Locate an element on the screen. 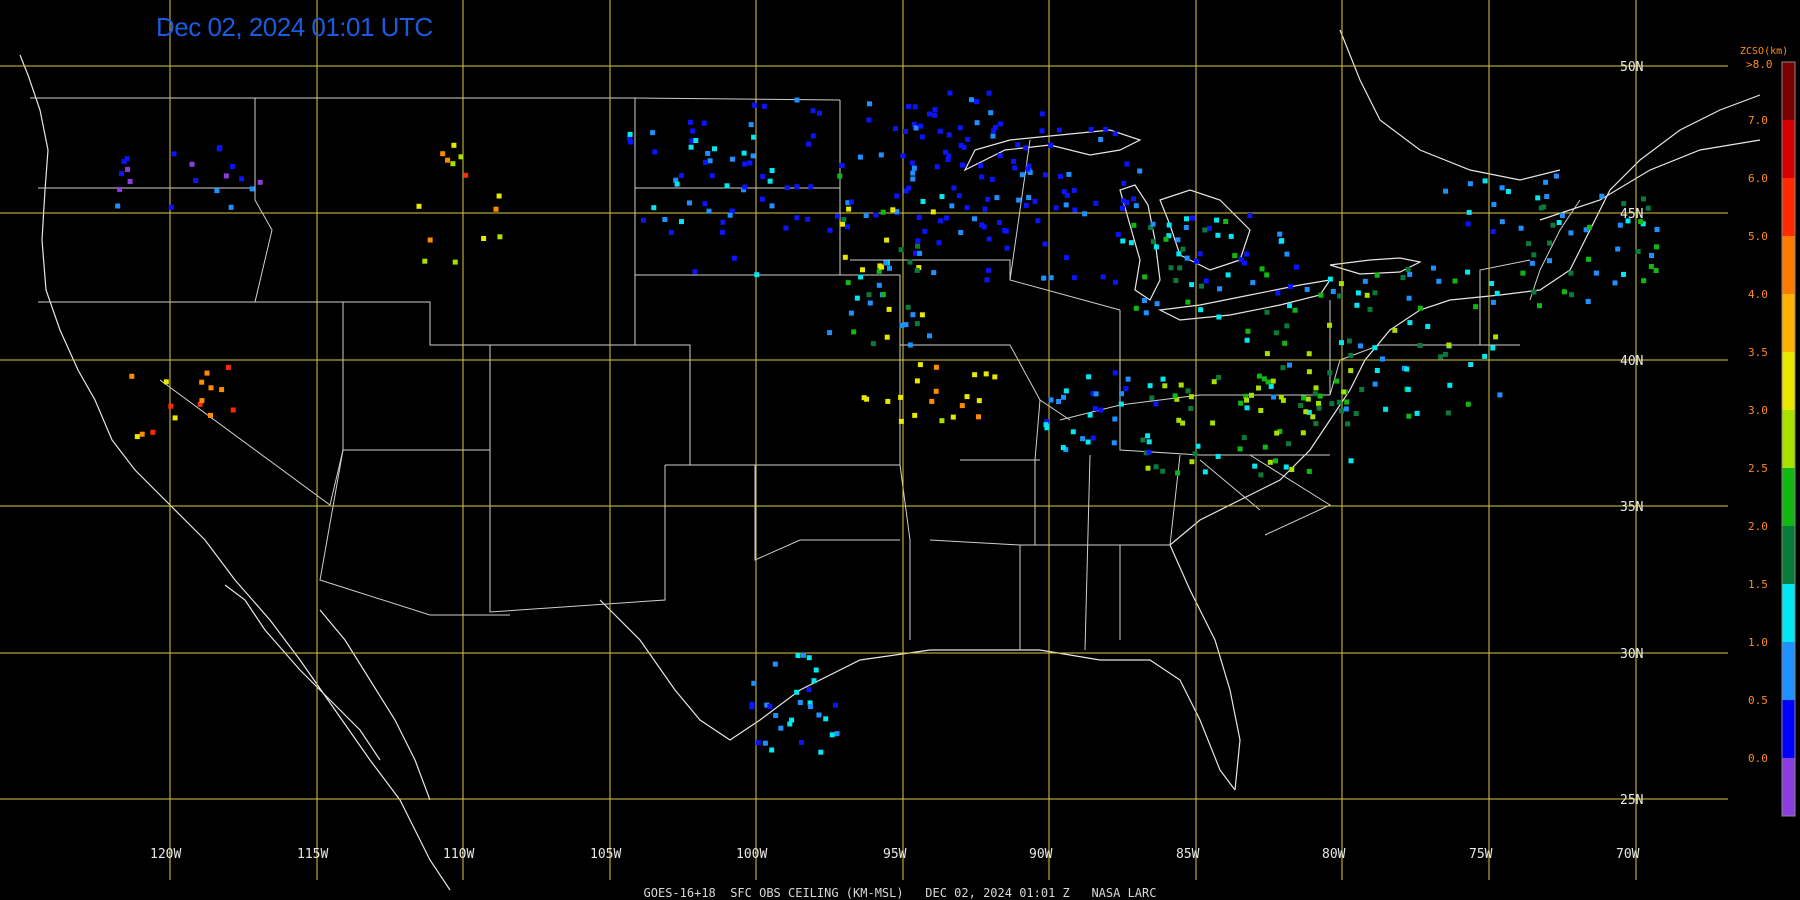 The height and width of the screenshot is (900, 1800). colorbar-swatch is located at coordinates (1788, 265).